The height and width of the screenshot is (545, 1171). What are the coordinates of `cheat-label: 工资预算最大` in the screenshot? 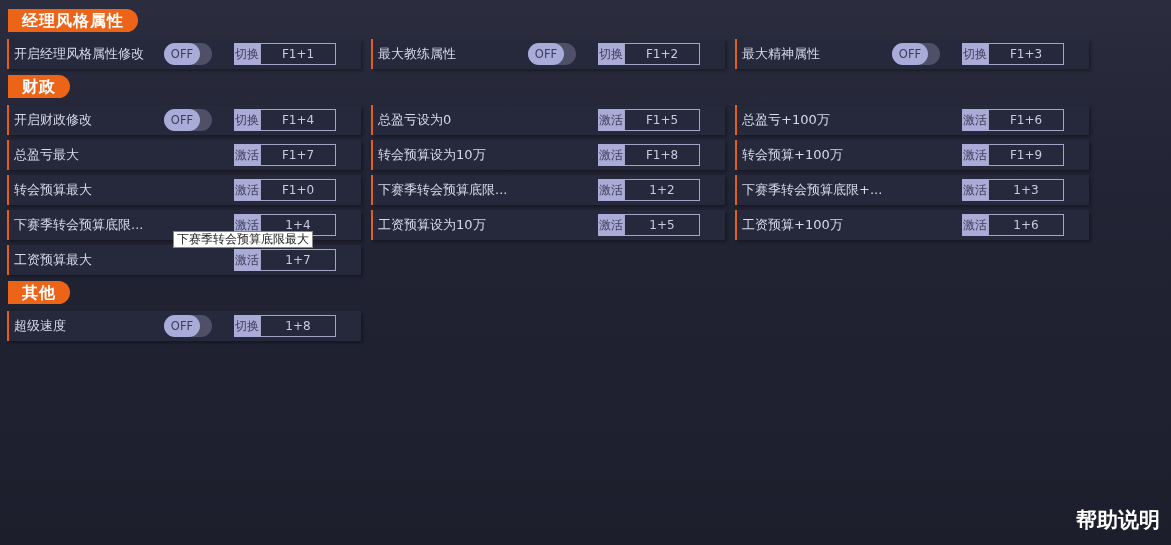 It's located at (53, 260).